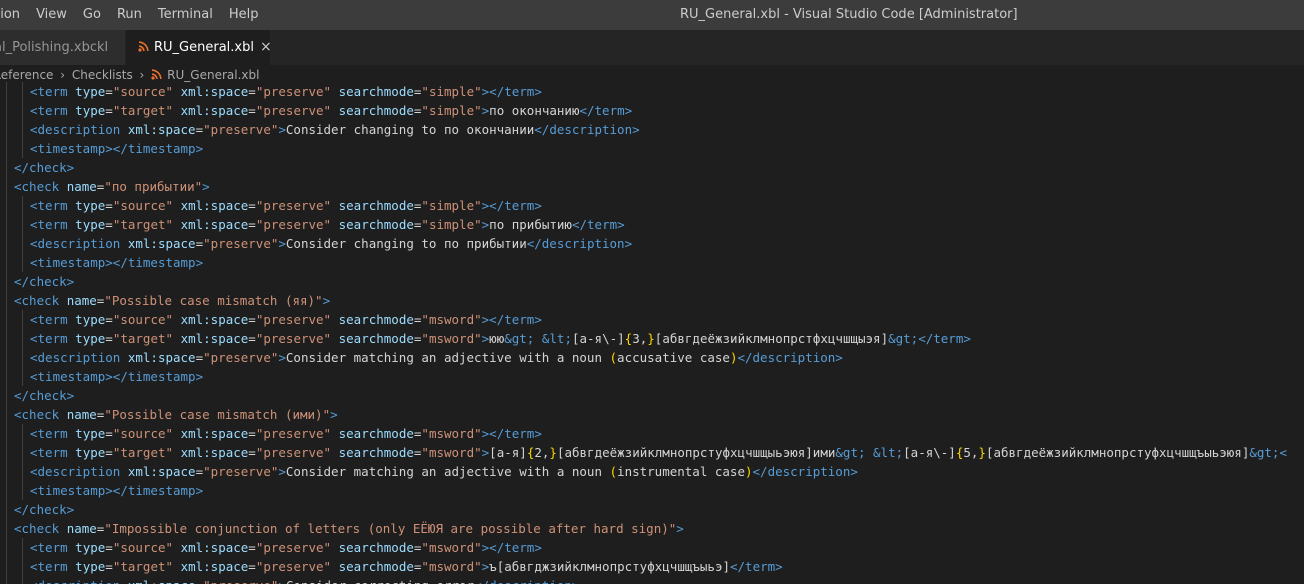 The width and height of the screenshot is (1304, 584). I want to click on tab-bar: al_Polishing.xbckl RU_General.xbl ×, so click(652, 47).